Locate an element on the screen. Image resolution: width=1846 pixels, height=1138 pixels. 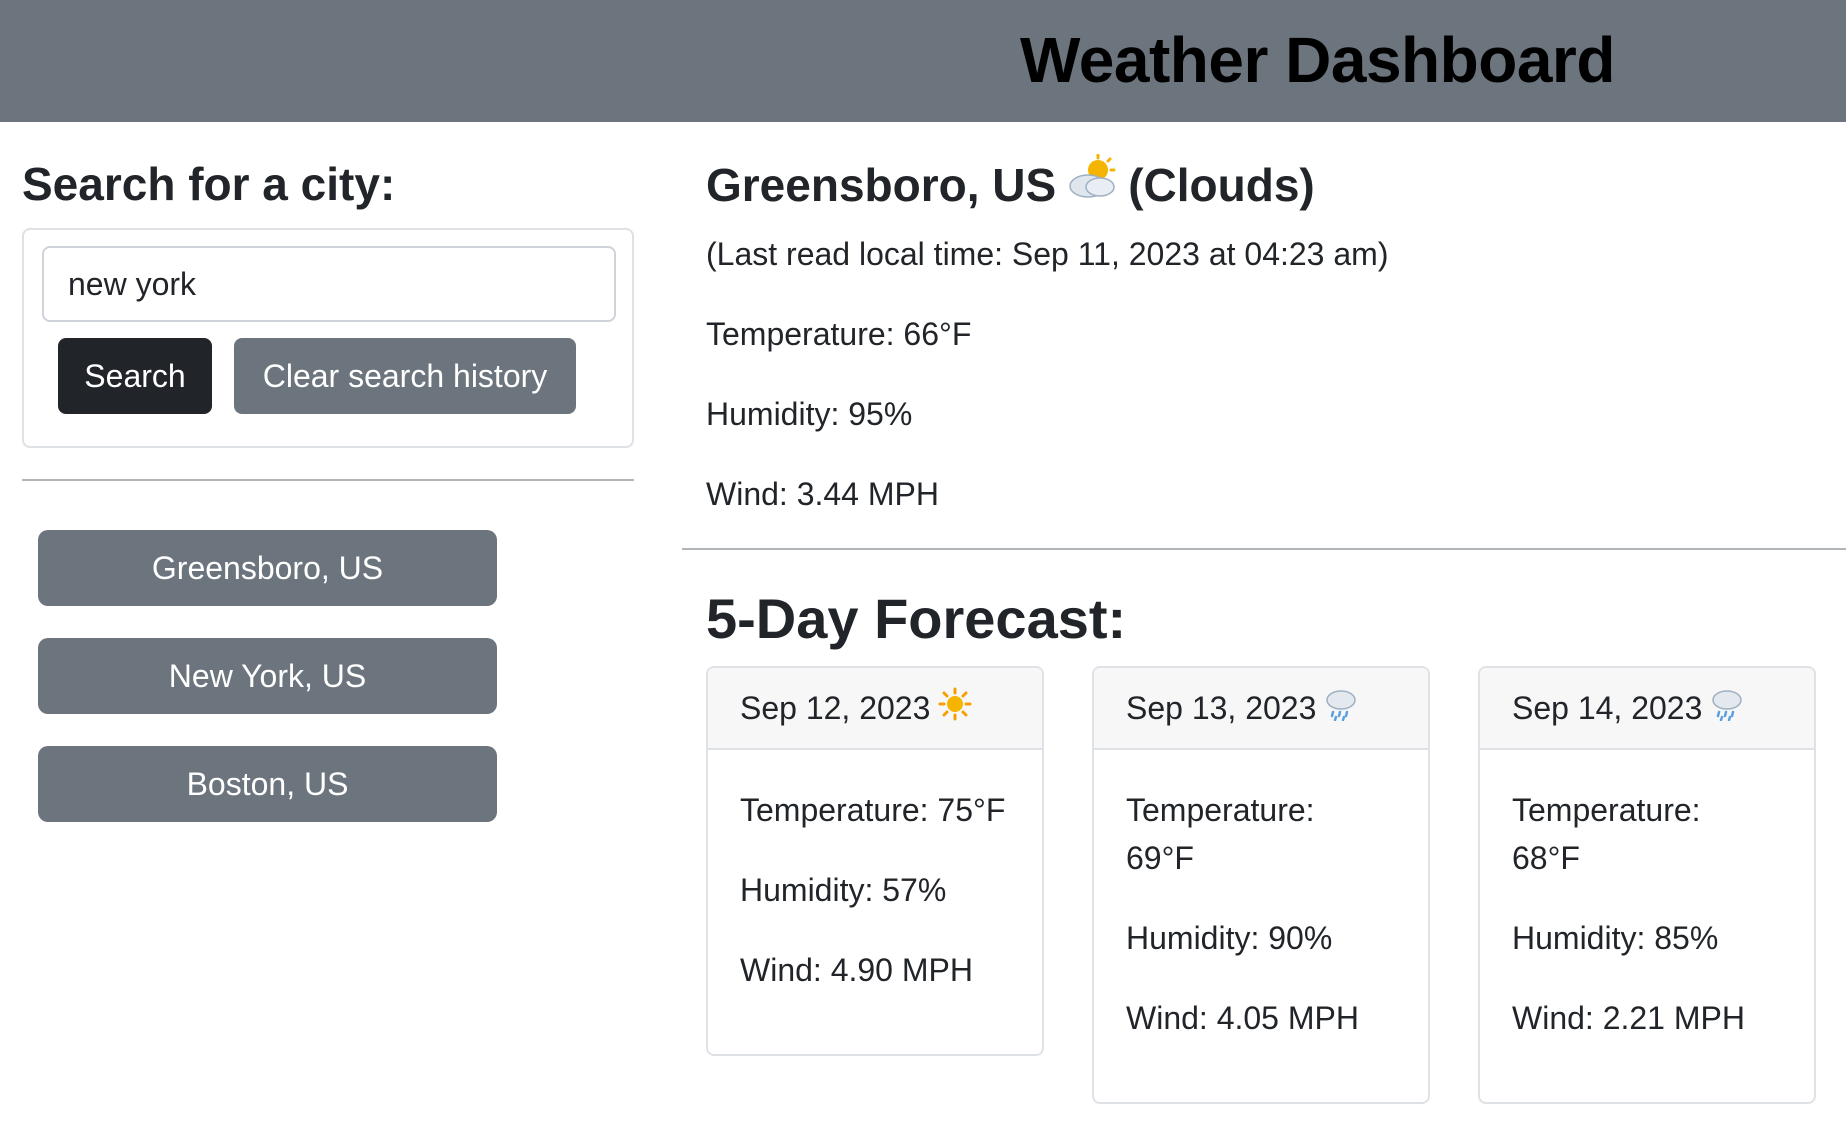
current-temperature: Temperature: 66°F is located at coordinates (839, 334).